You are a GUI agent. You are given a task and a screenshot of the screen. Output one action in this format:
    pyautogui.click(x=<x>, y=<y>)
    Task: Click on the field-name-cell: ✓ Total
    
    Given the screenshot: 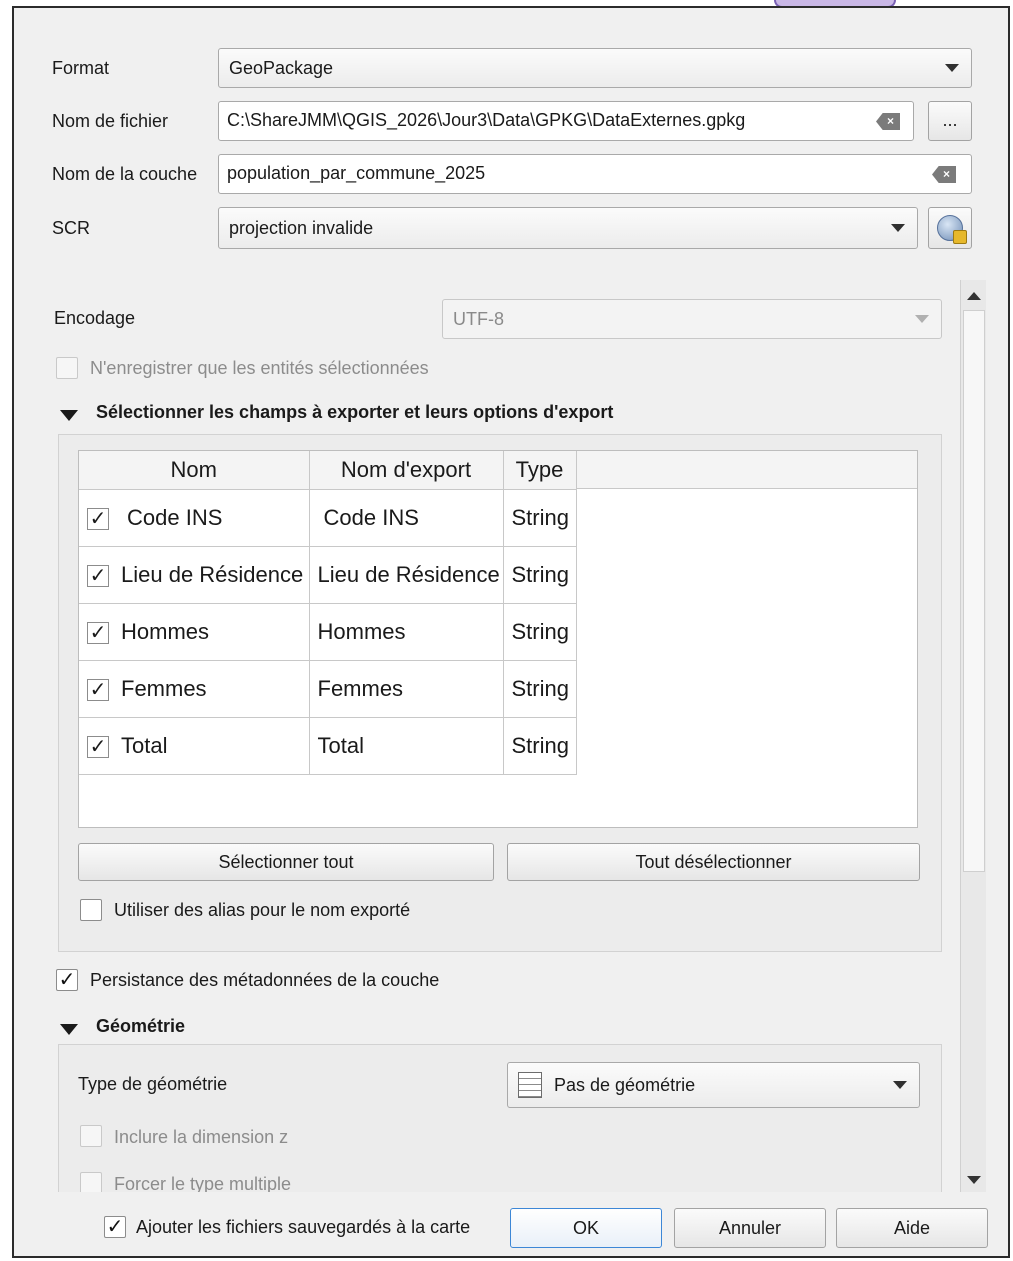 What is the action you would take?
    pyautogui.click(x=194, y=746)
    